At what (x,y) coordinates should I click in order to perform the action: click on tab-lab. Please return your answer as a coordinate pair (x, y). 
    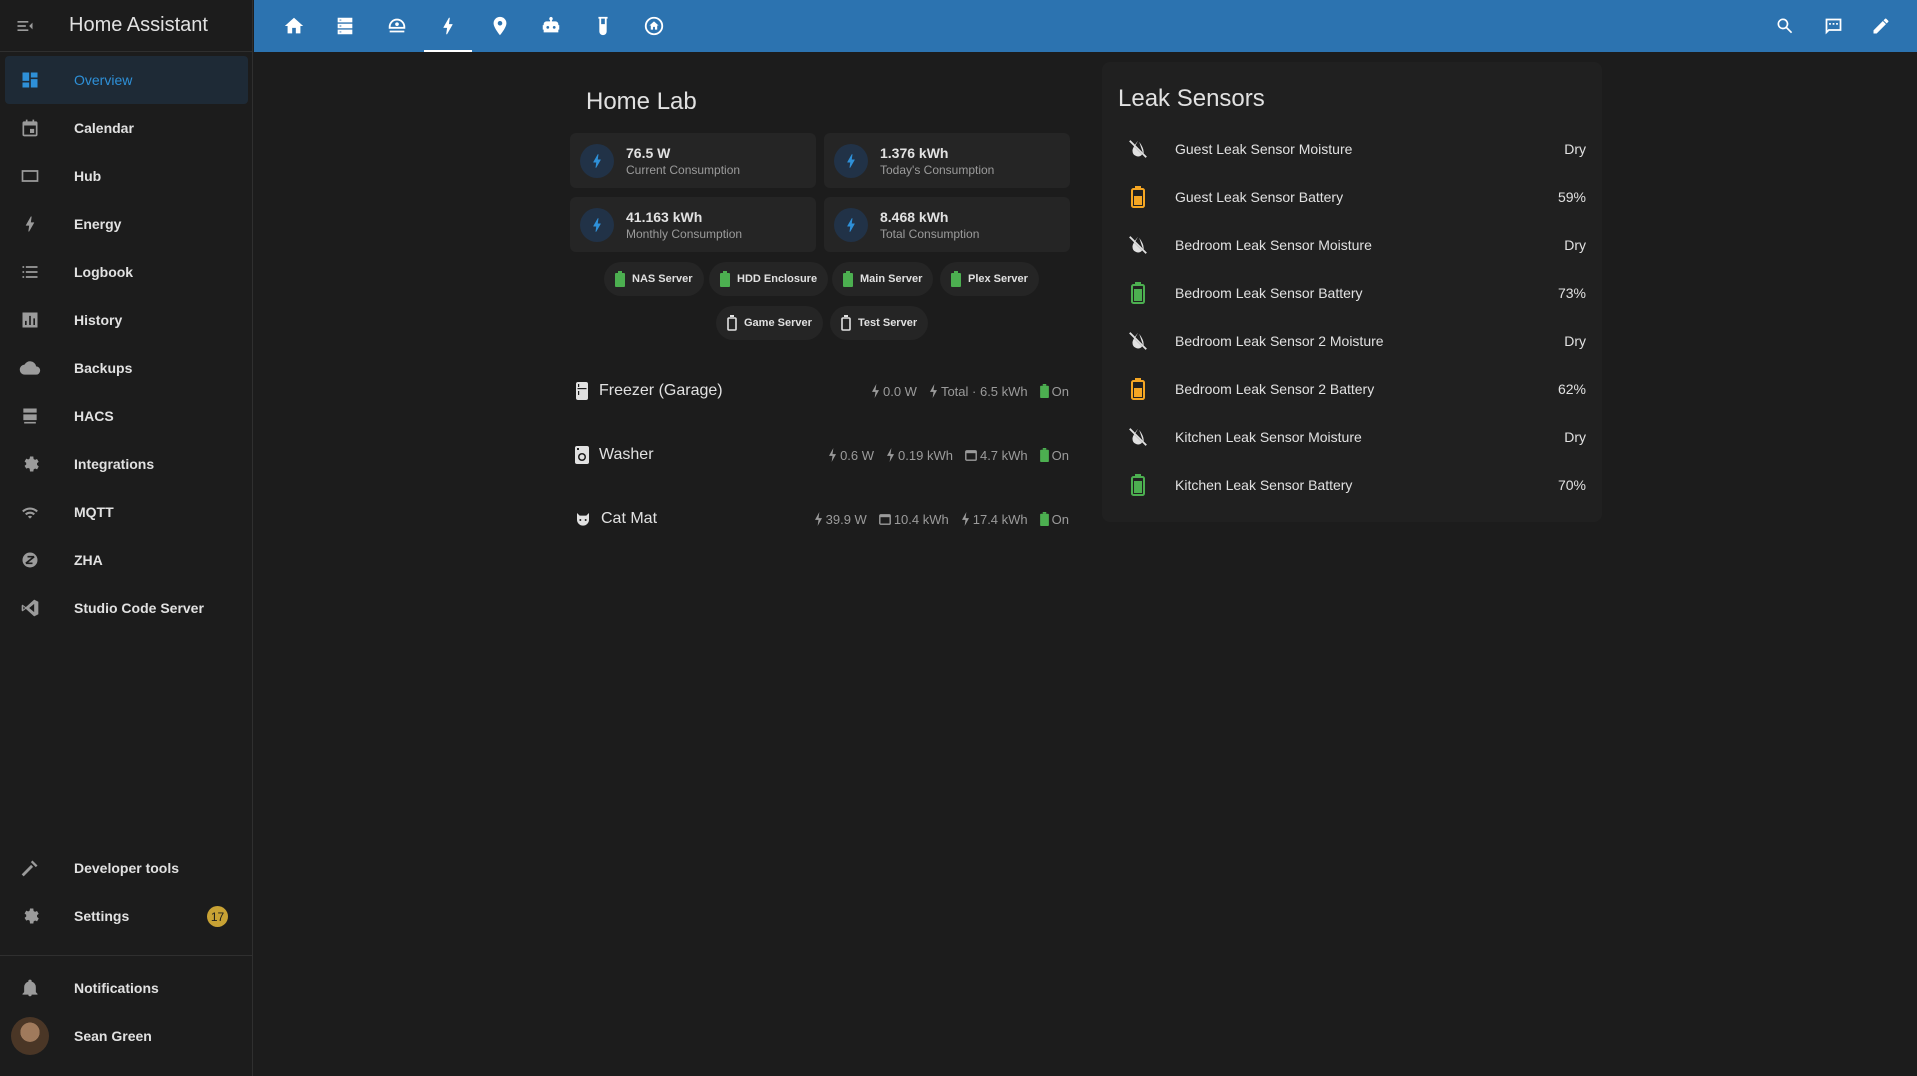
    Looking at the image, I should click on (603, 26).